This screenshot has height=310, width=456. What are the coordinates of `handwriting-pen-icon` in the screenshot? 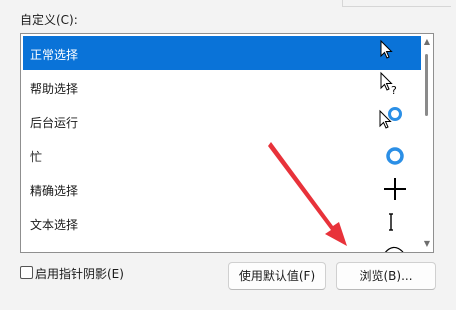 It's located at (394, 249).